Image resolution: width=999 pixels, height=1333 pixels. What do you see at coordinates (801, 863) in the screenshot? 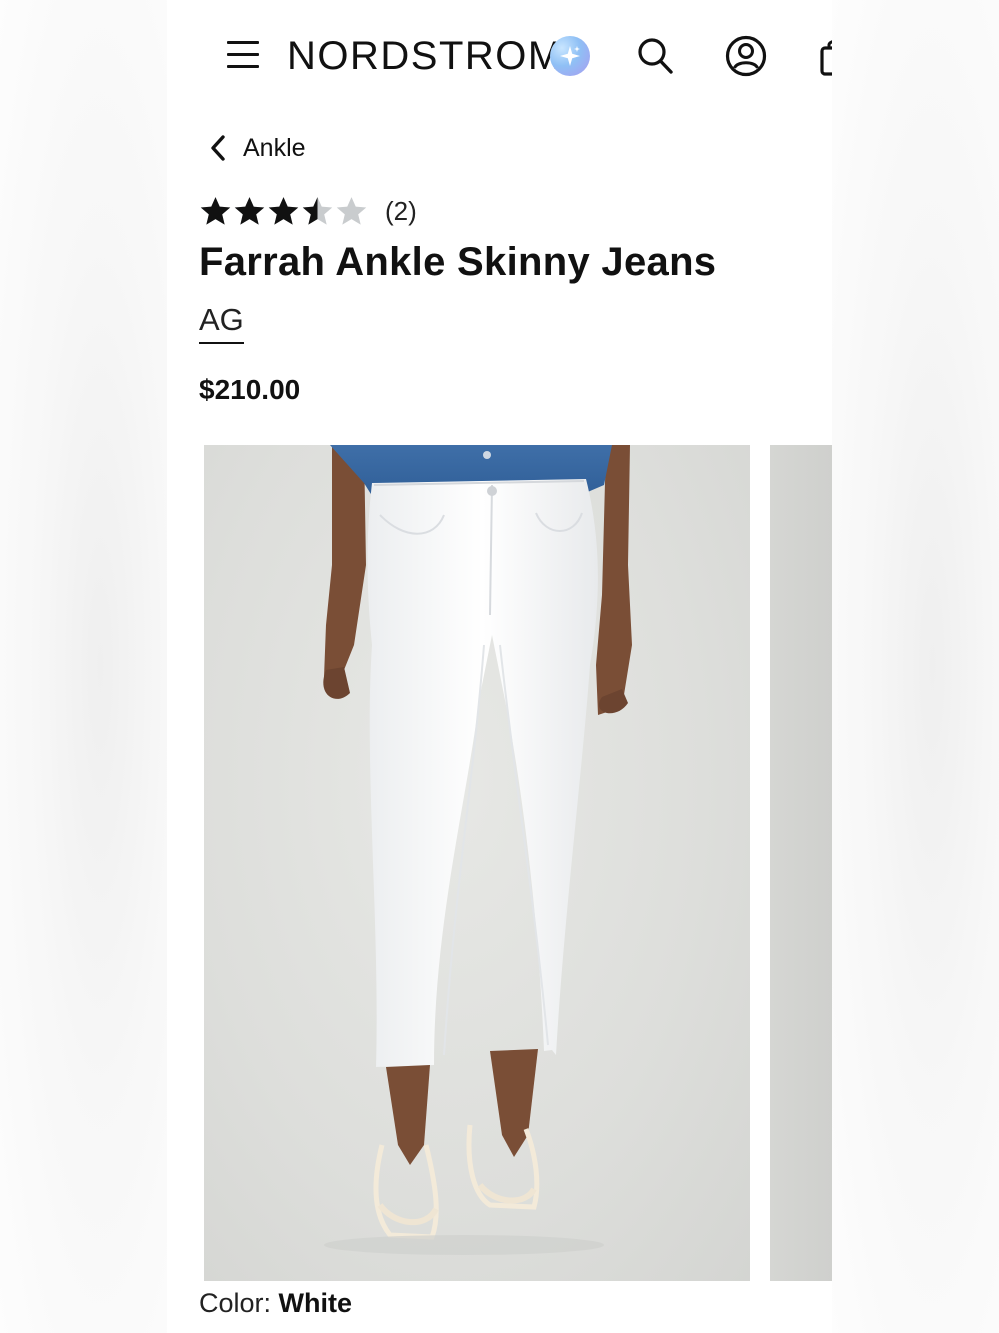
I see `product-photo-next-preview` at bounding box center [801, 863].